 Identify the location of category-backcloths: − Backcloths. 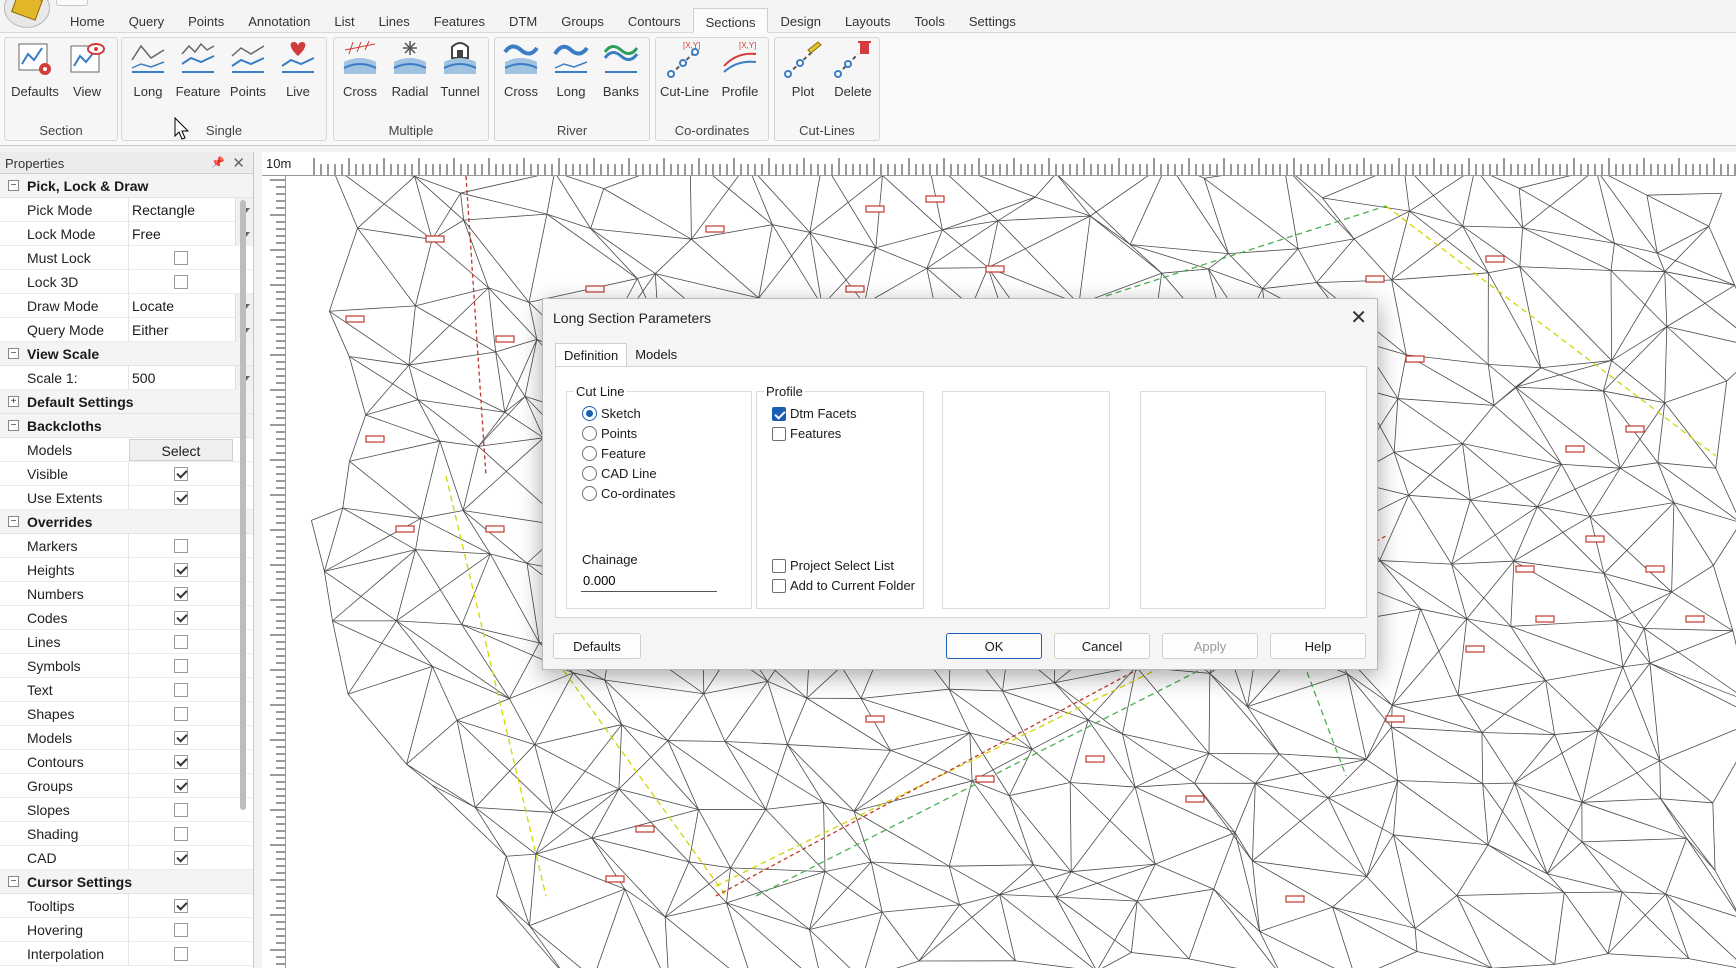
(126, 426).